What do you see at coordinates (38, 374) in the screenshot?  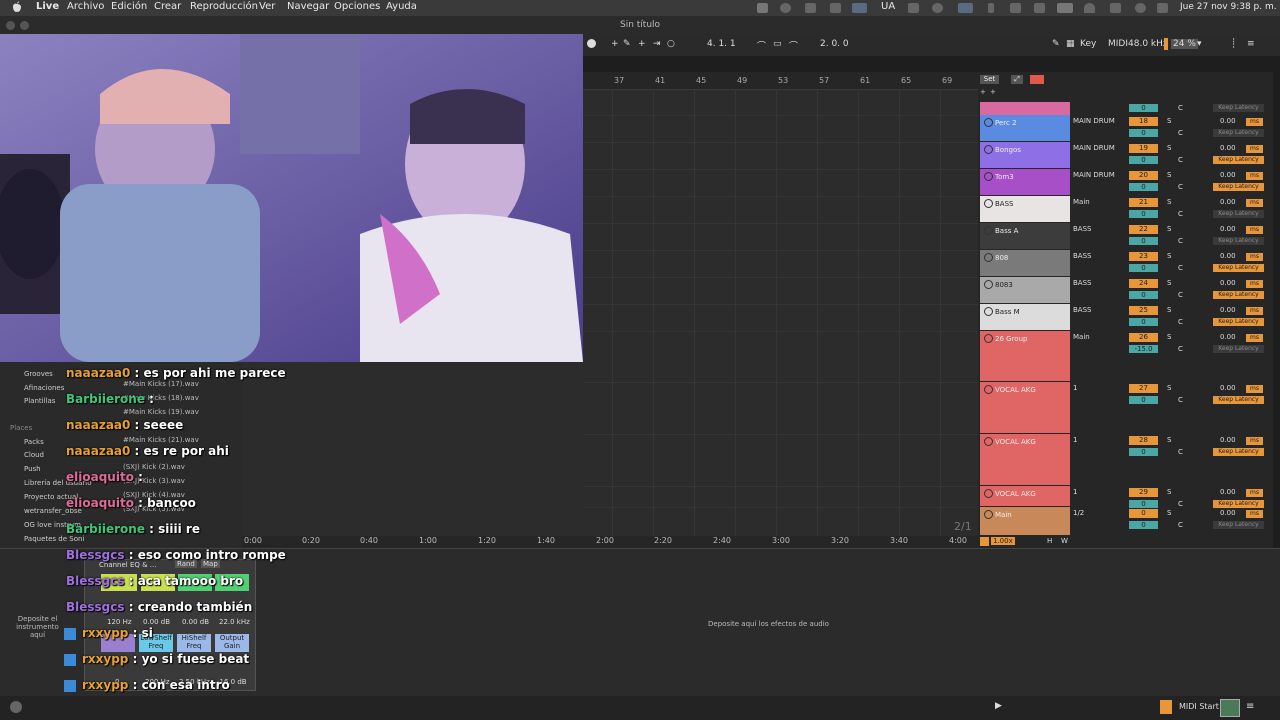 I see `browser-category: Grooves` at bounding box center [38, 374].